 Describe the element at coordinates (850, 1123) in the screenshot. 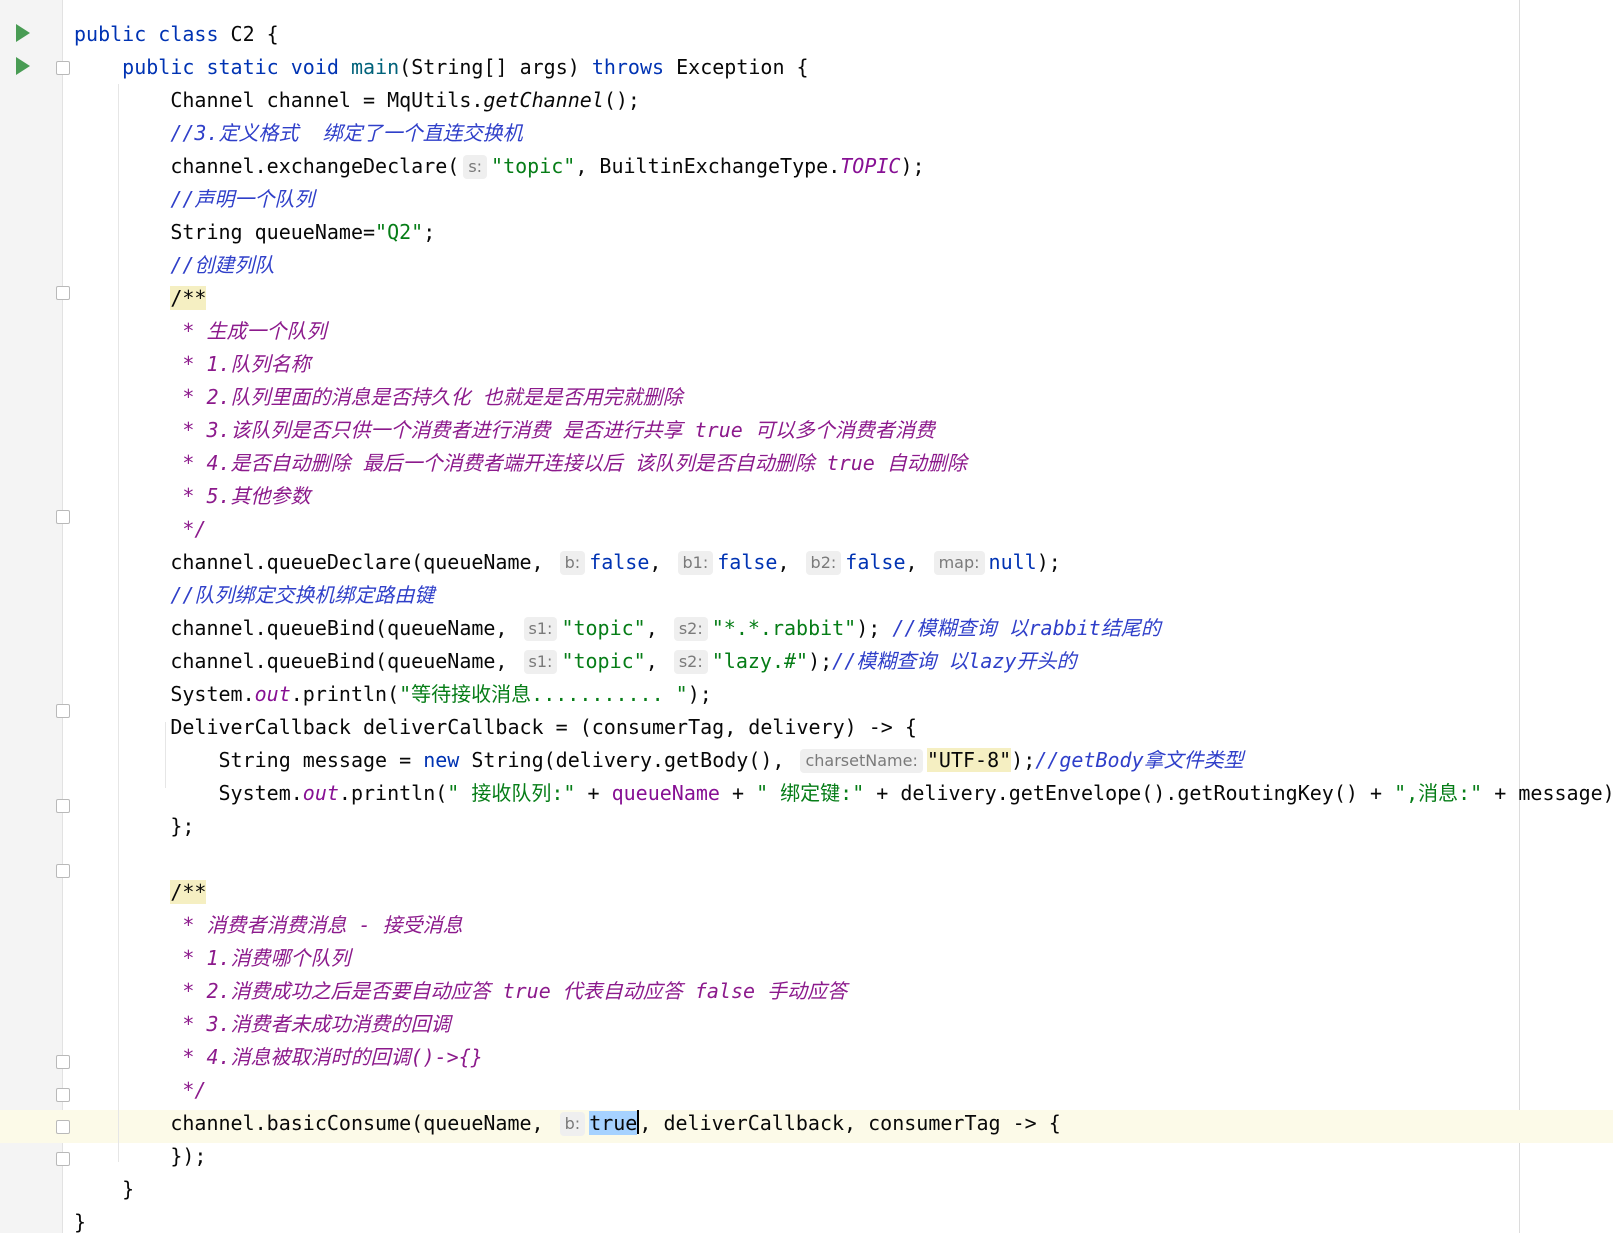

I see `code-text: , deliverCallback, consumerTag -> {` at that location.